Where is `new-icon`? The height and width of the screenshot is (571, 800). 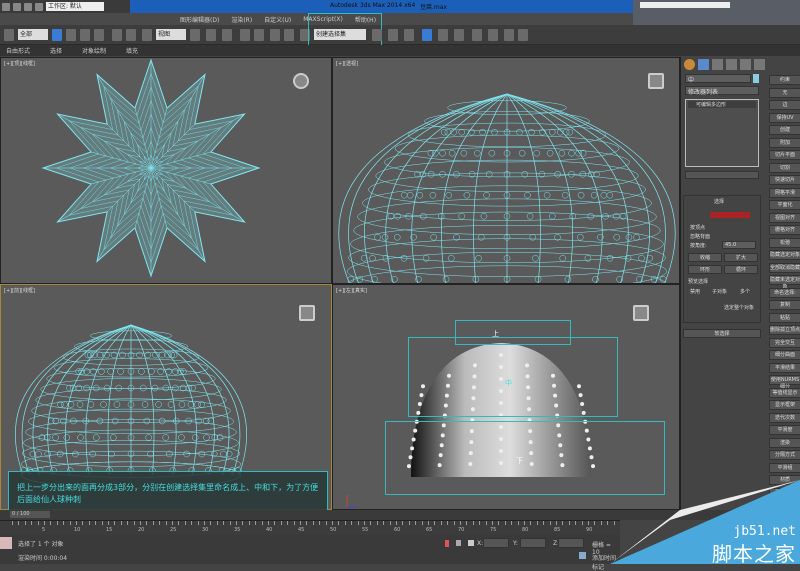
new-icon is located at coordinates (6, 6).